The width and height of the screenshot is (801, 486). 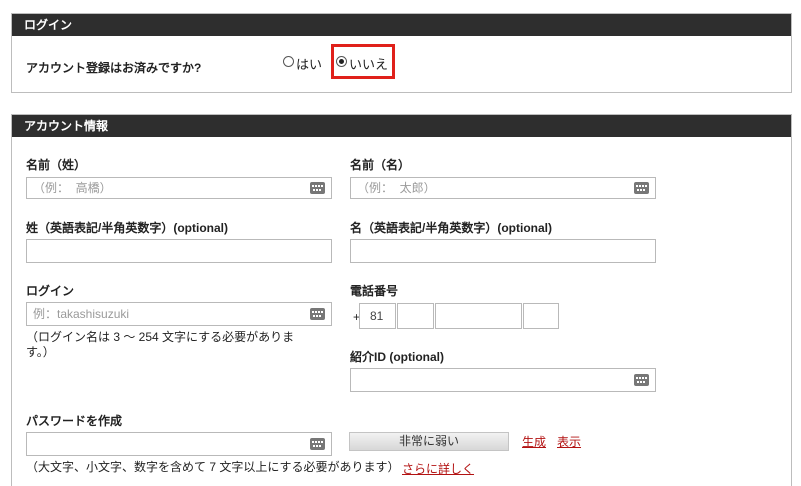 I want to click on password-input, so click(x=179, y=444).